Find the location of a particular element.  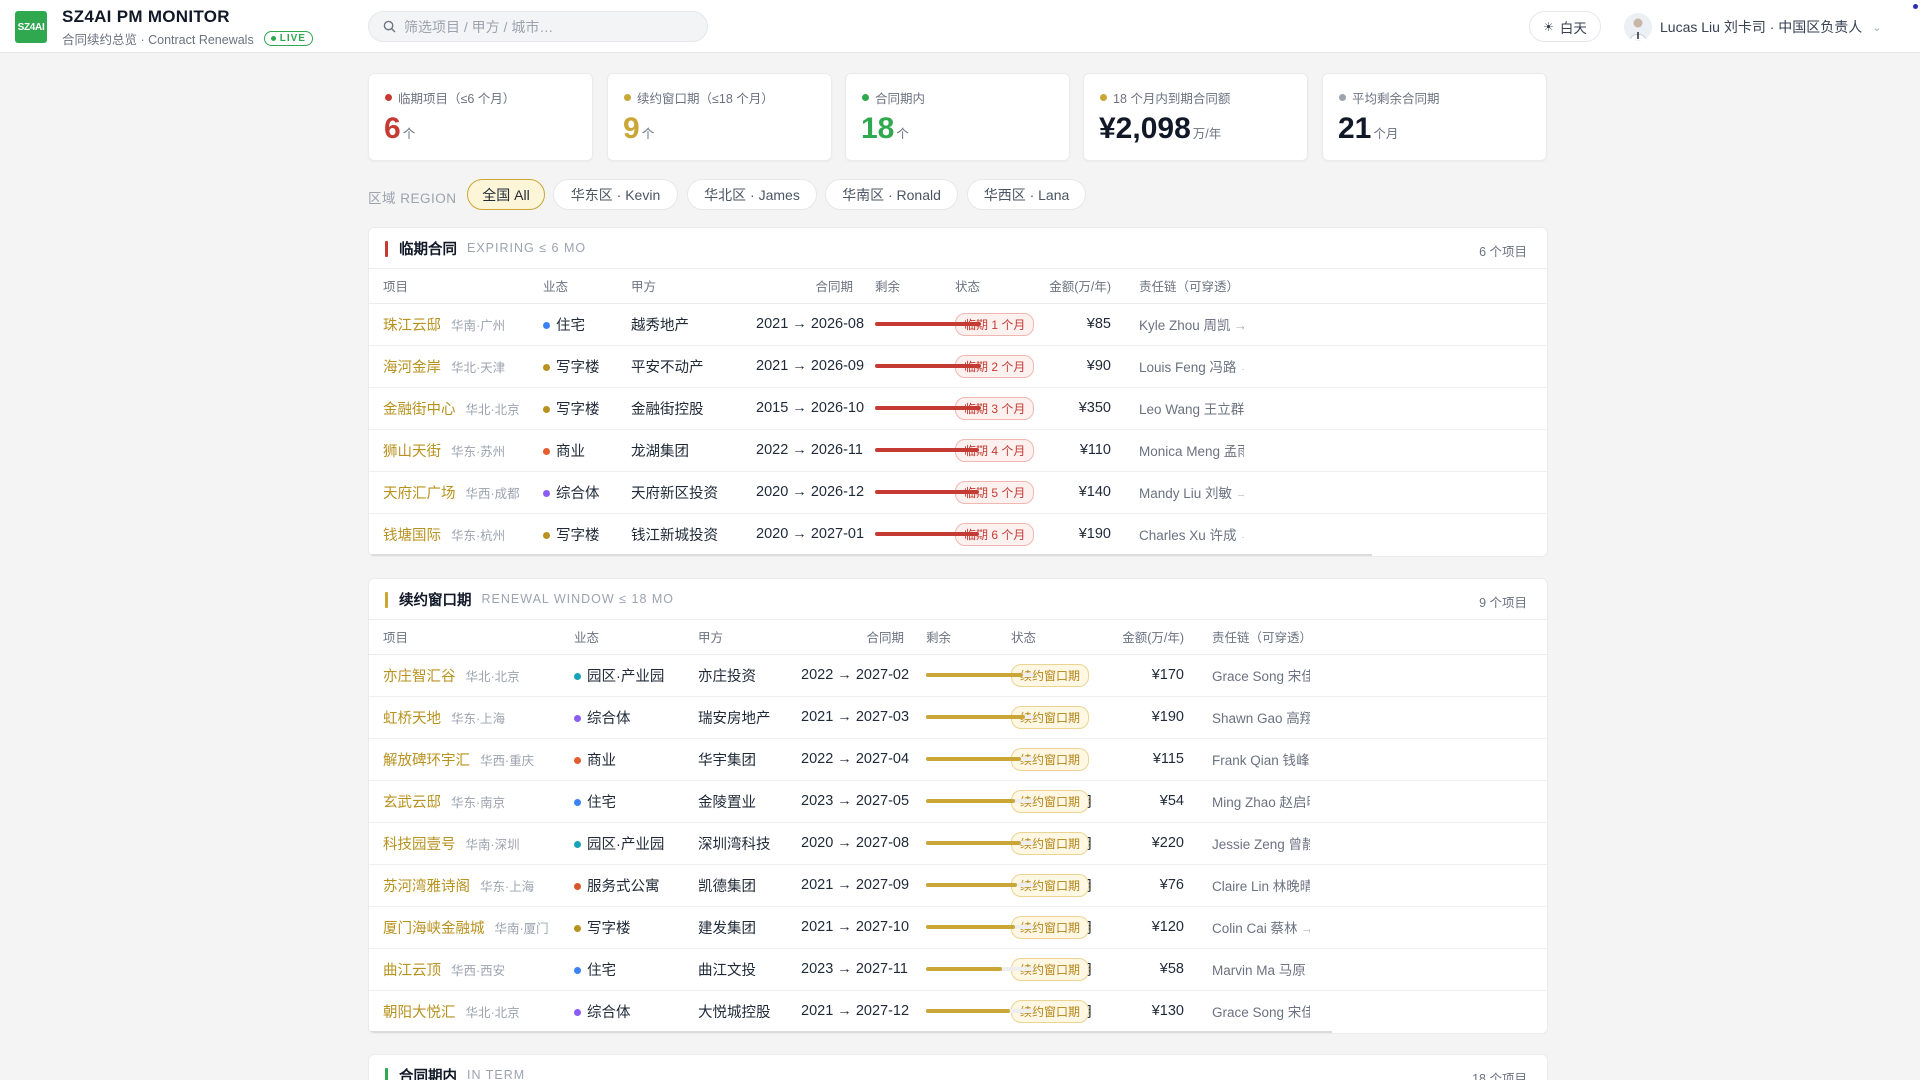

responsibility-chain-cell: Frank Qian 钱峰→Tina Tia is located at coordinates (1254, 759).